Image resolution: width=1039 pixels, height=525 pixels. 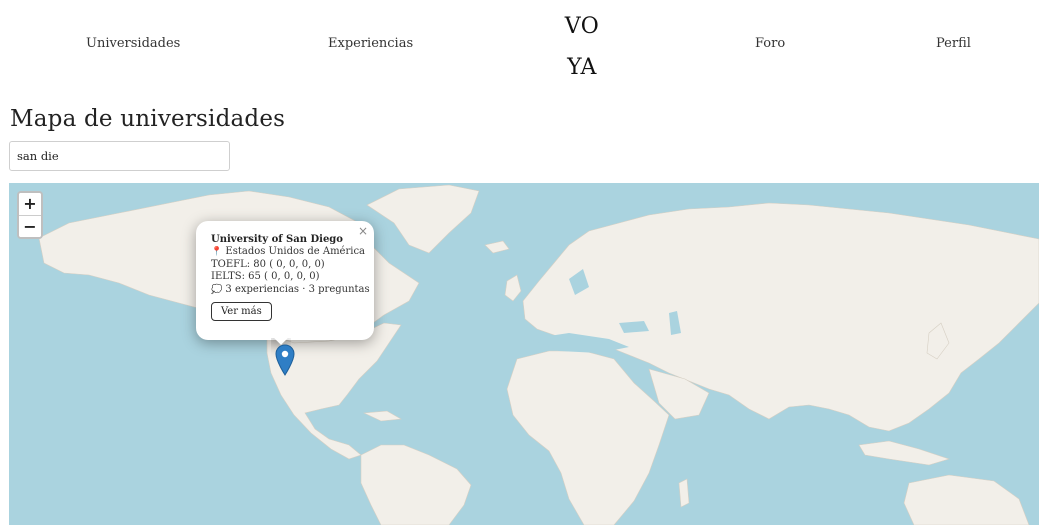 I want to click on popup-country-row: 📍 Estados Unidos de América, so click(x=288, y=252).